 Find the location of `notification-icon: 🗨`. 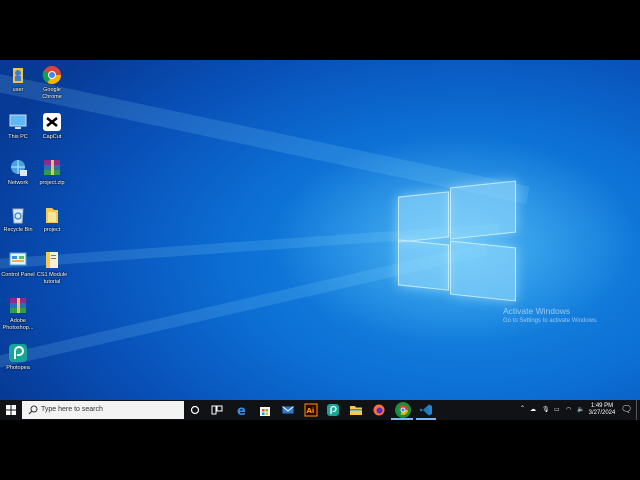

notification-icon: 🗨 is located at coordinates (627, 409).